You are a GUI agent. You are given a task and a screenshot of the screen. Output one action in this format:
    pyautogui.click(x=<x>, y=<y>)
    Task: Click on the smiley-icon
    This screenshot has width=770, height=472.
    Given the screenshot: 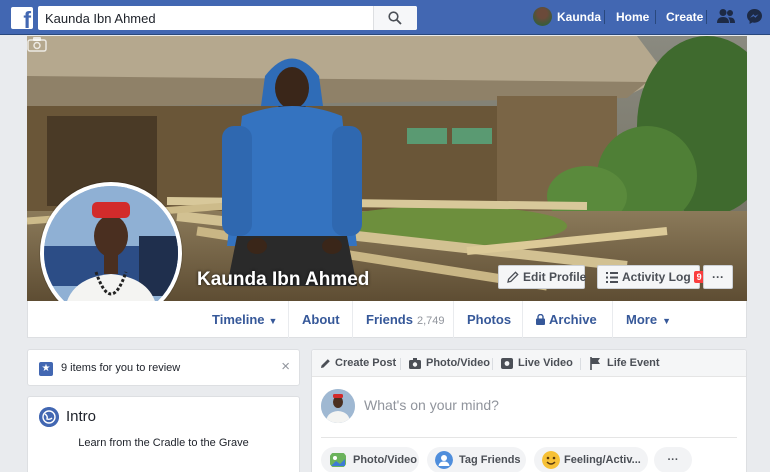 What is the action you would take?
    pyautogui.click(x=551, y=460)
    